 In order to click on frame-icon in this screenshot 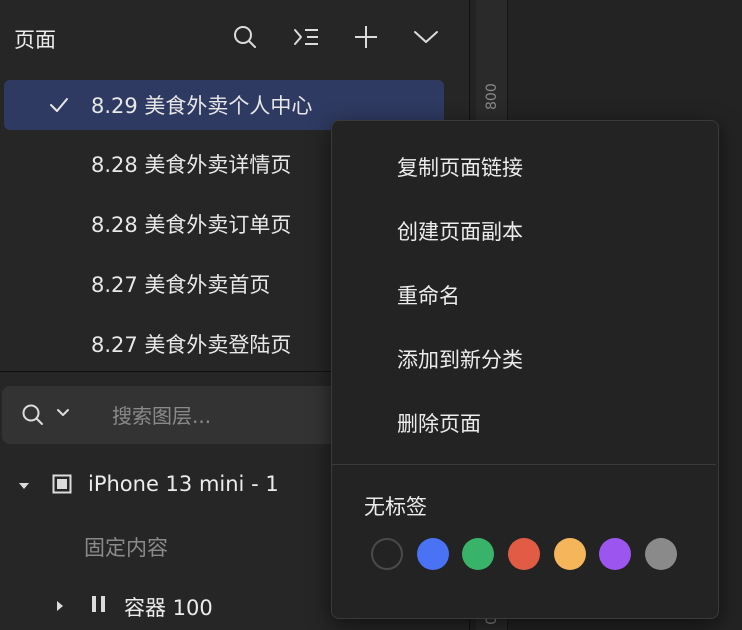, I will do `click(62, 484)`.